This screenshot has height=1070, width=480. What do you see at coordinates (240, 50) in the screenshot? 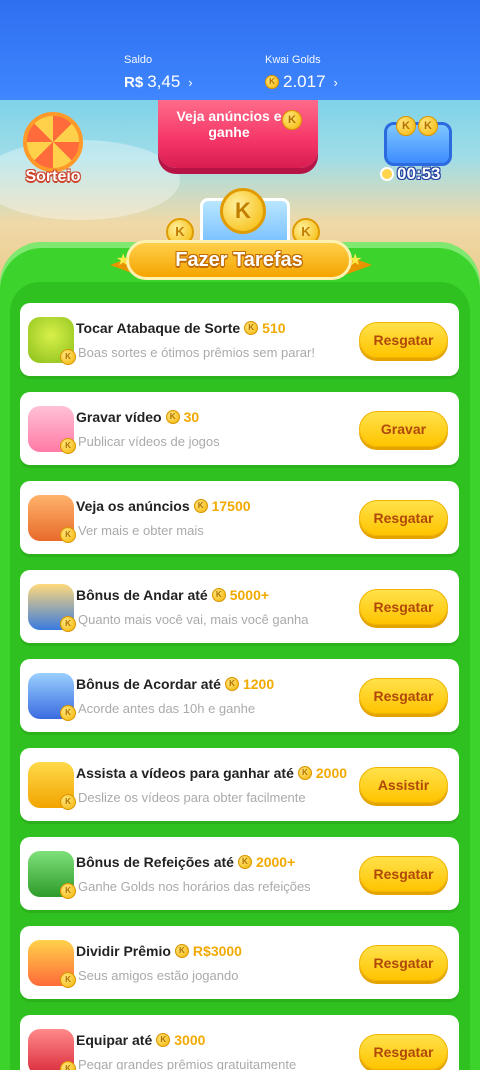
I see `top-bar: Saldo R$ 3,45 › Kwai Golds K 2.017 ›` at bounding box center [240, 50].